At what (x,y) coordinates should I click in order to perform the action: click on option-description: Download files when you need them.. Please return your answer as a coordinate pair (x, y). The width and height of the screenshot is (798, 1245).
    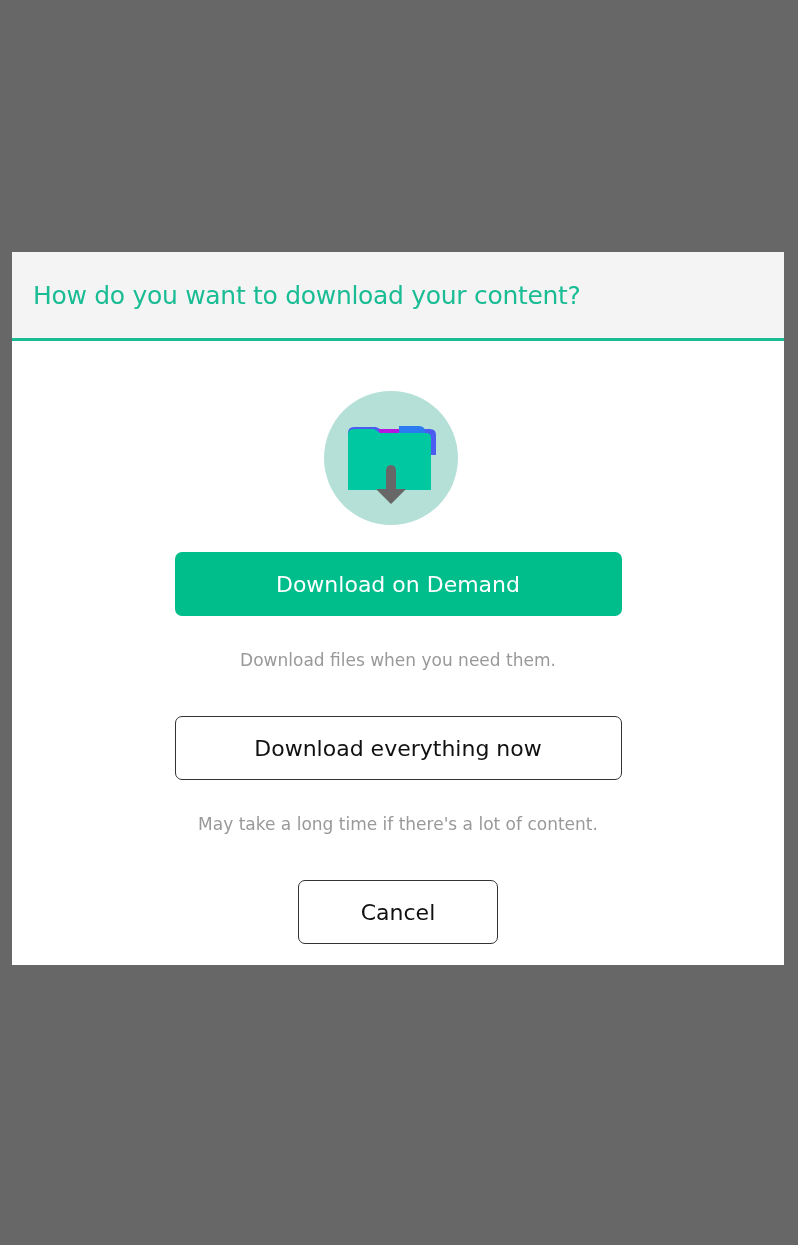
    Looking at the image, I should click on (398, 660).